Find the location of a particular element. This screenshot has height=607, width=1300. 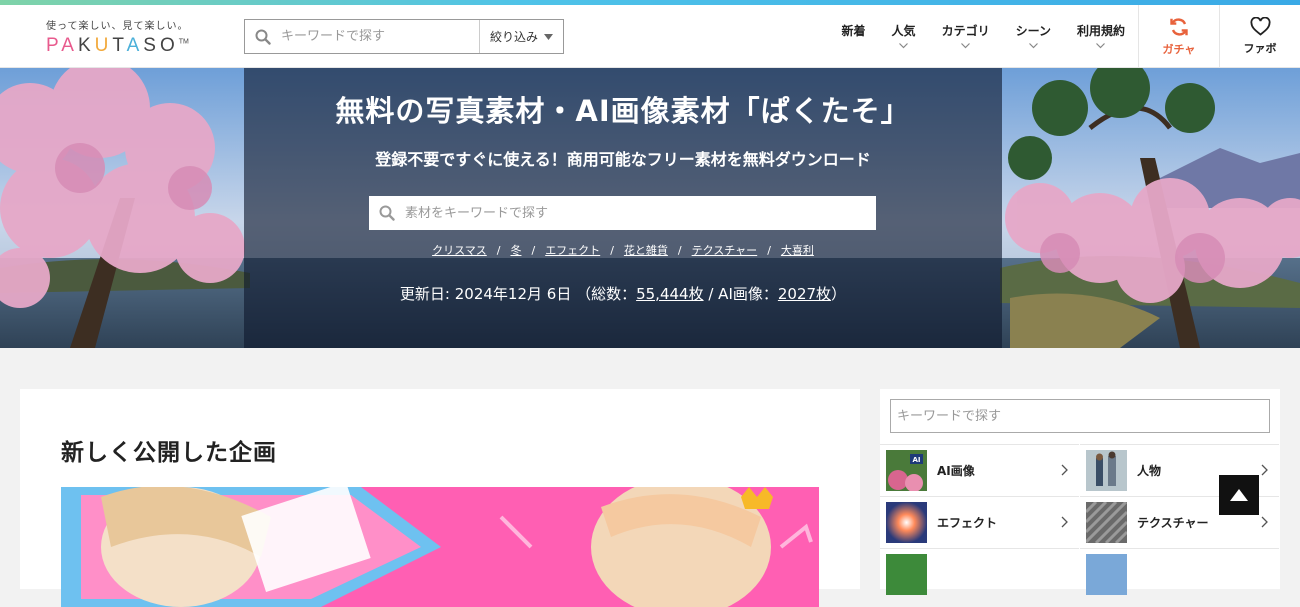

tag-link: 冬 is located at coordinates (515, 250).